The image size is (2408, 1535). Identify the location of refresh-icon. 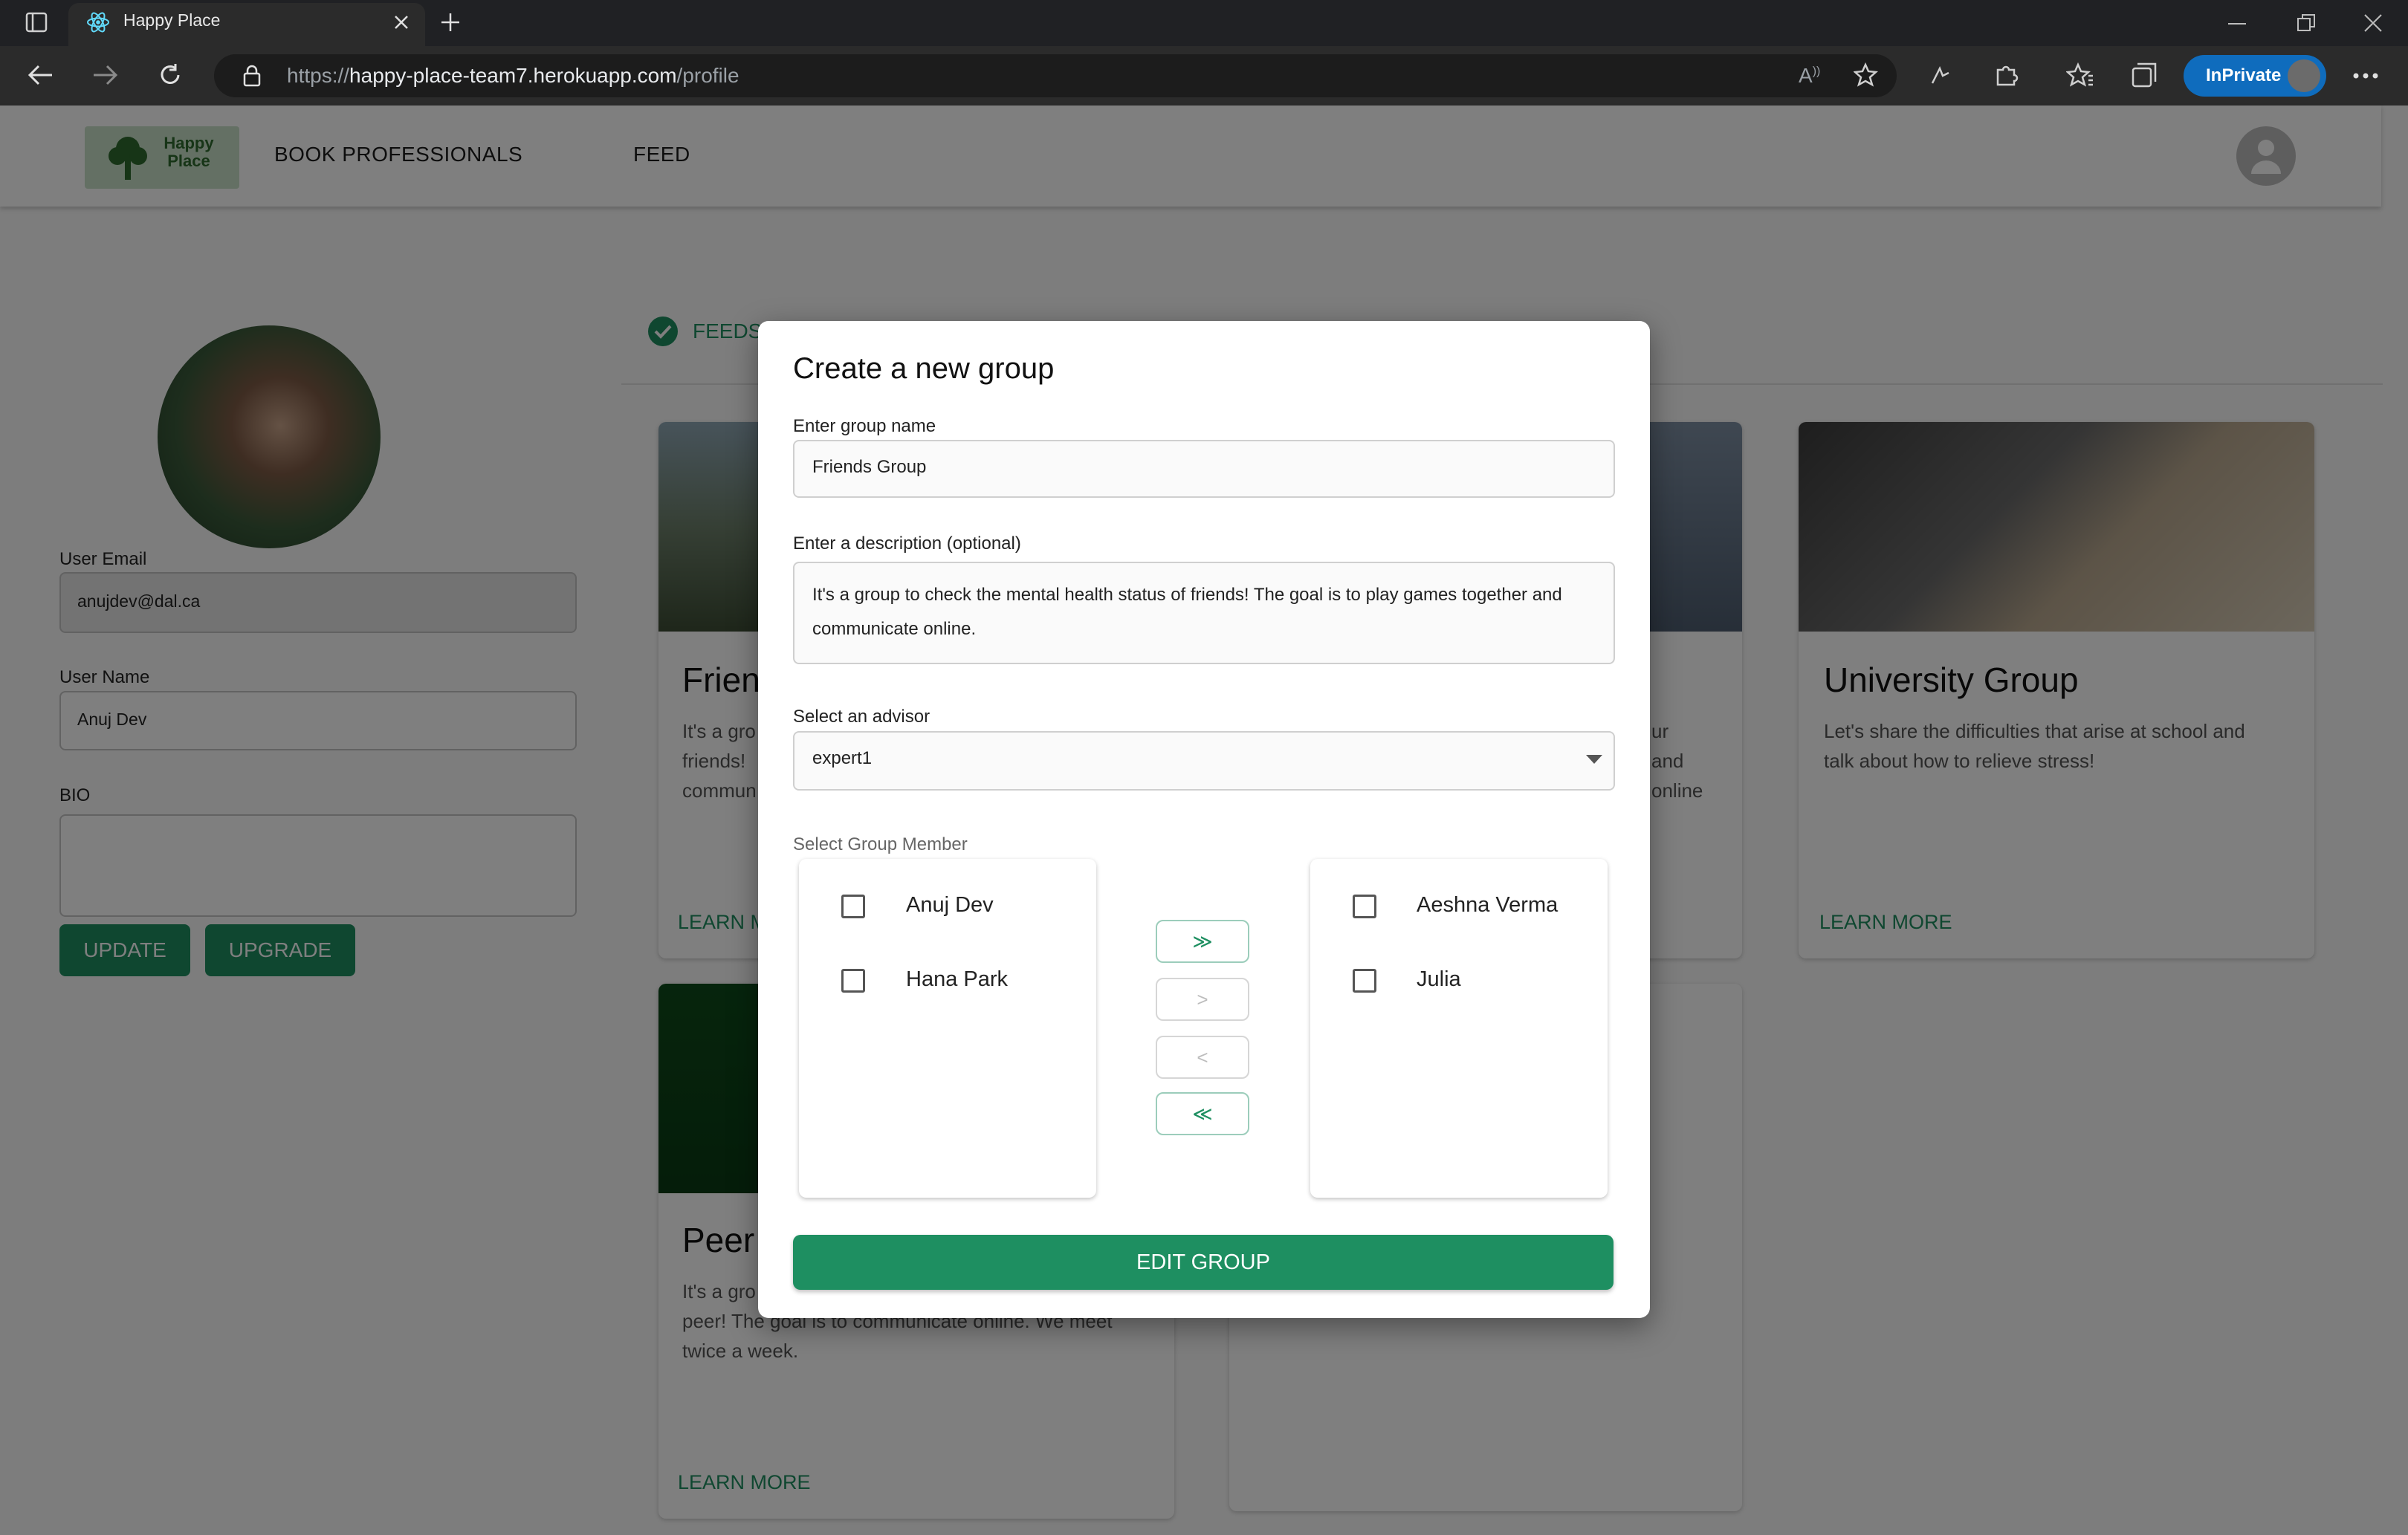
(171, 75).